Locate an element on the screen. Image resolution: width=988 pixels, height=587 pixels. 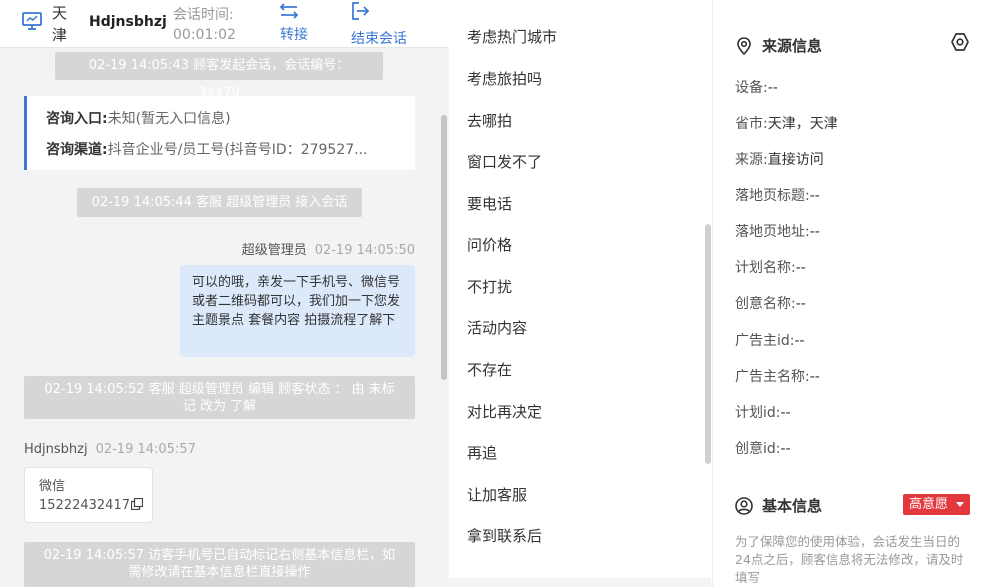
entry-label: 咨询入口: is located at coordinates (77, 119).